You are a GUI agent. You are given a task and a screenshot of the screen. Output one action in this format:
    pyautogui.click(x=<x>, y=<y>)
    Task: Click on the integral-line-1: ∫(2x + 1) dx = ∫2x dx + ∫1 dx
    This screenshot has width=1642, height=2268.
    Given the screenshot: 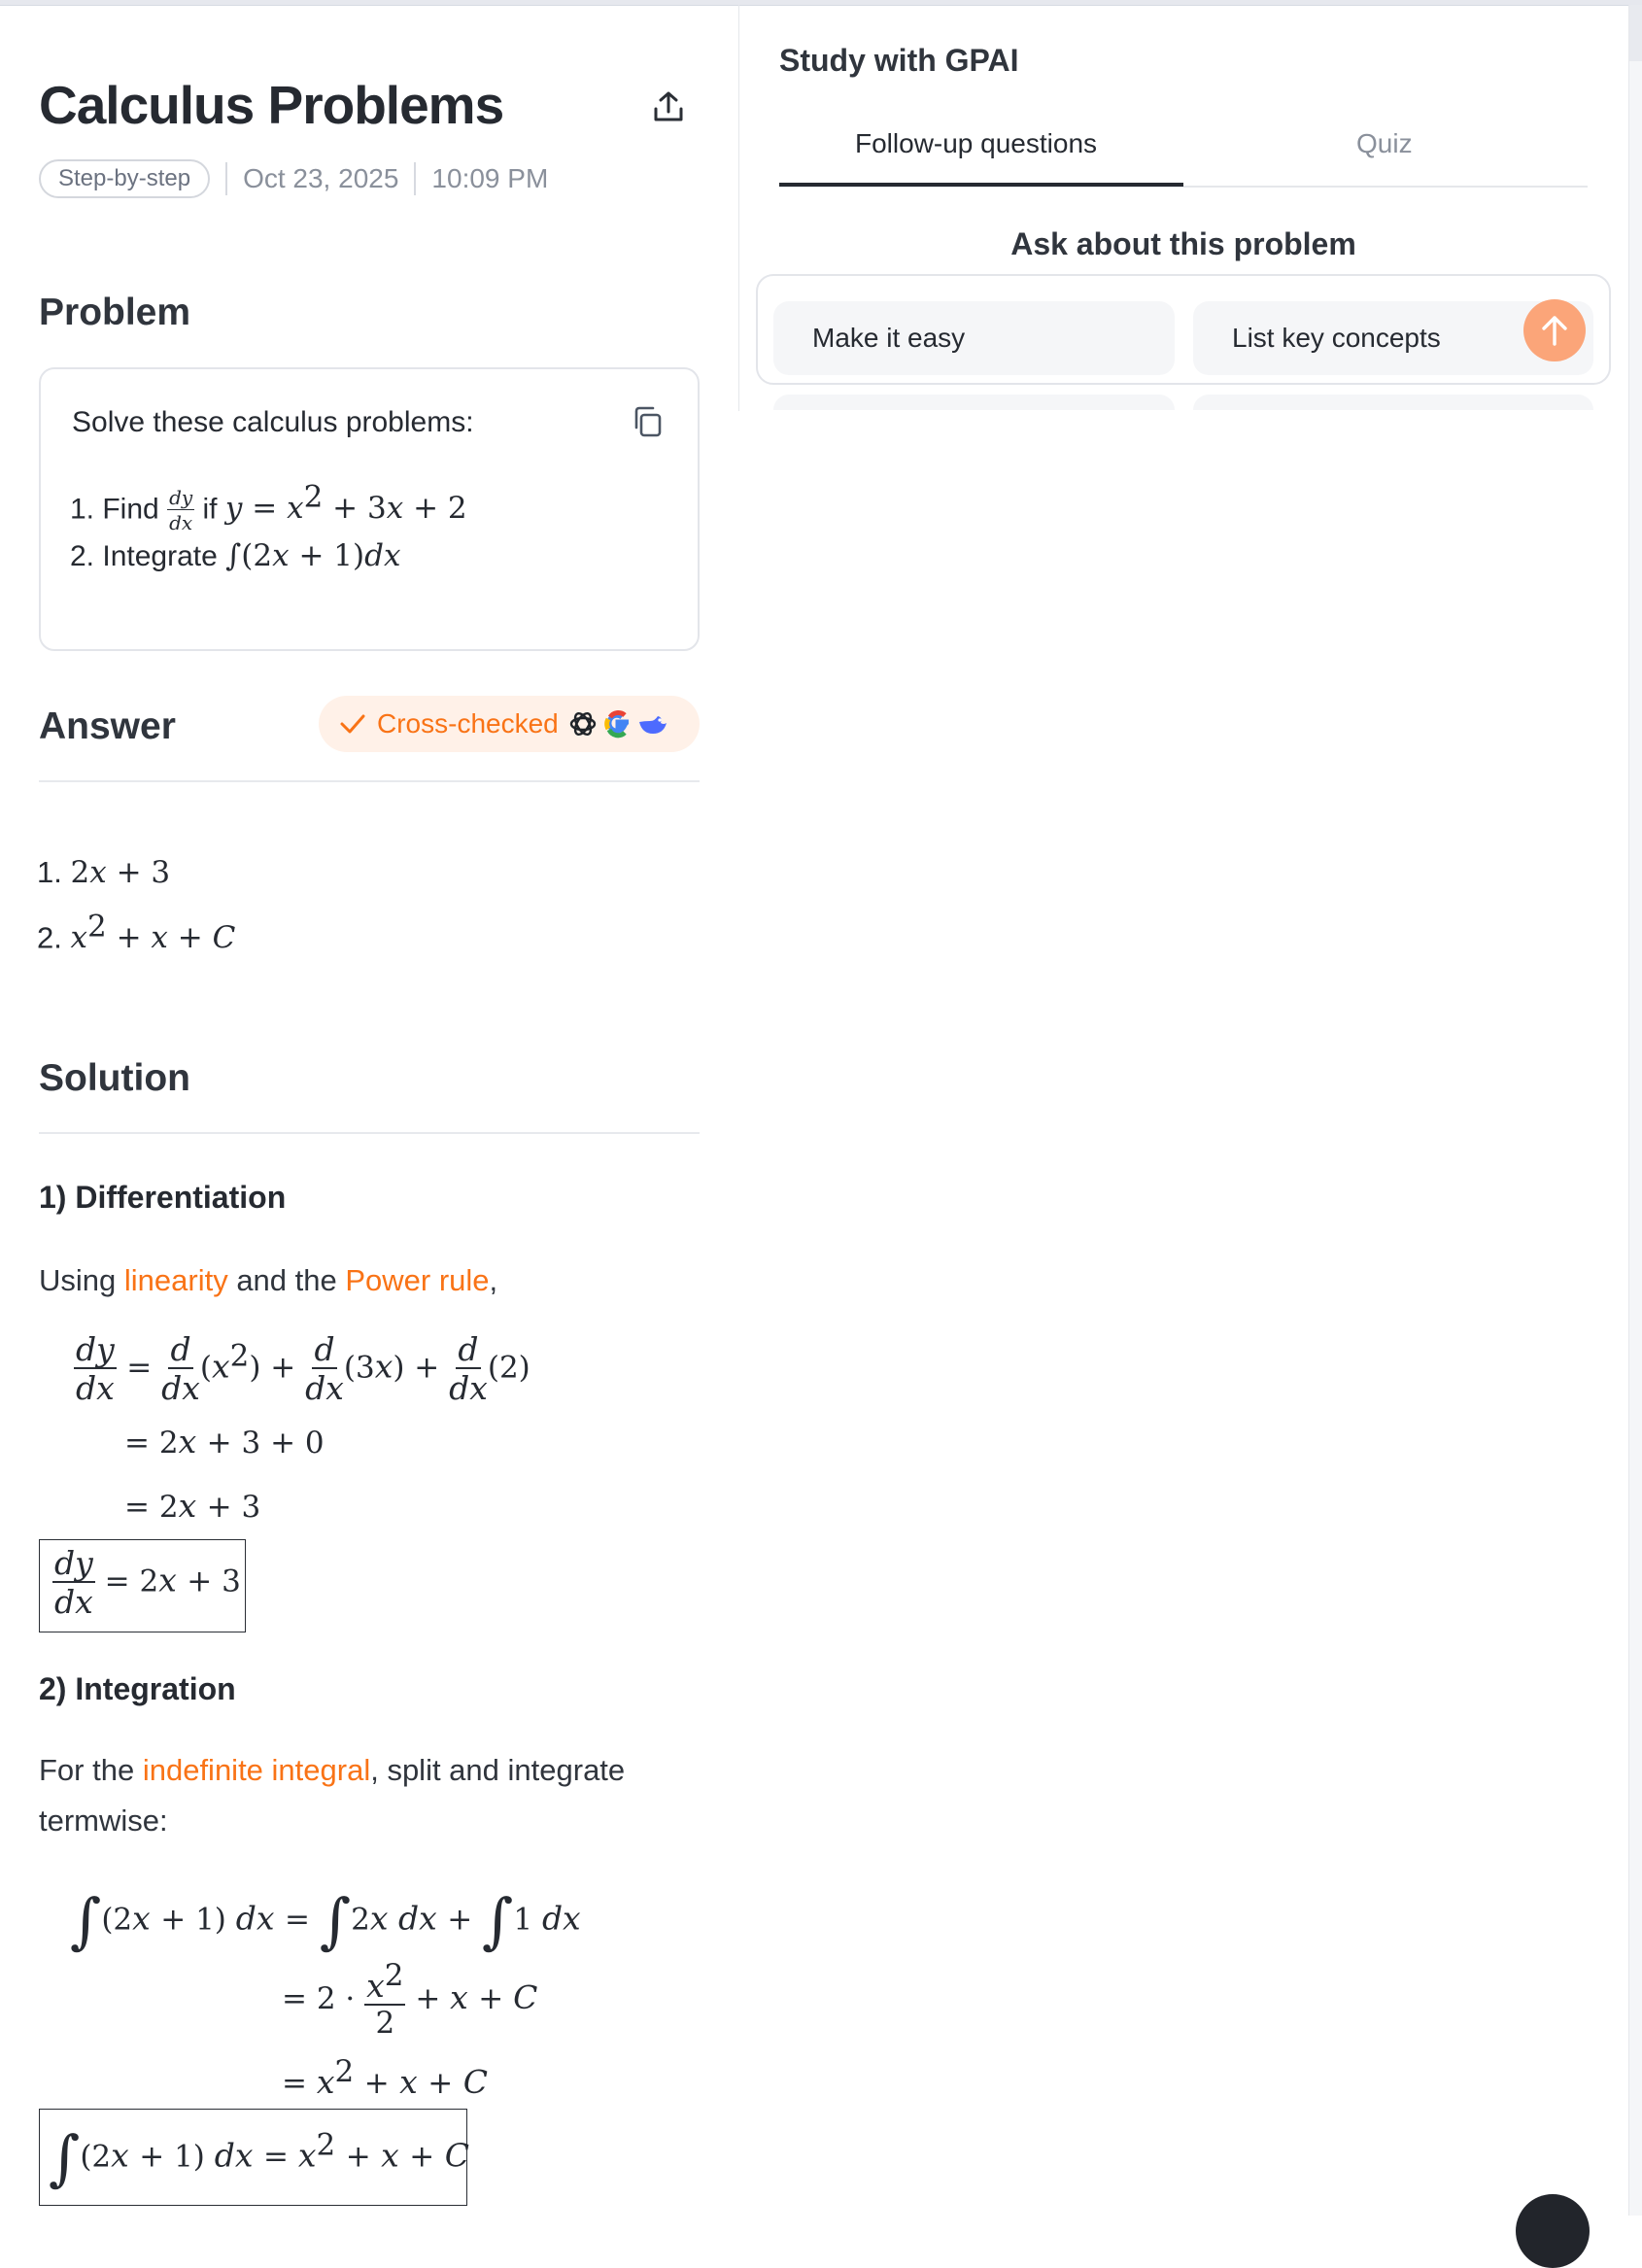 What is the action you would take?
    pyautogui.click(x=326, y=1921)
    